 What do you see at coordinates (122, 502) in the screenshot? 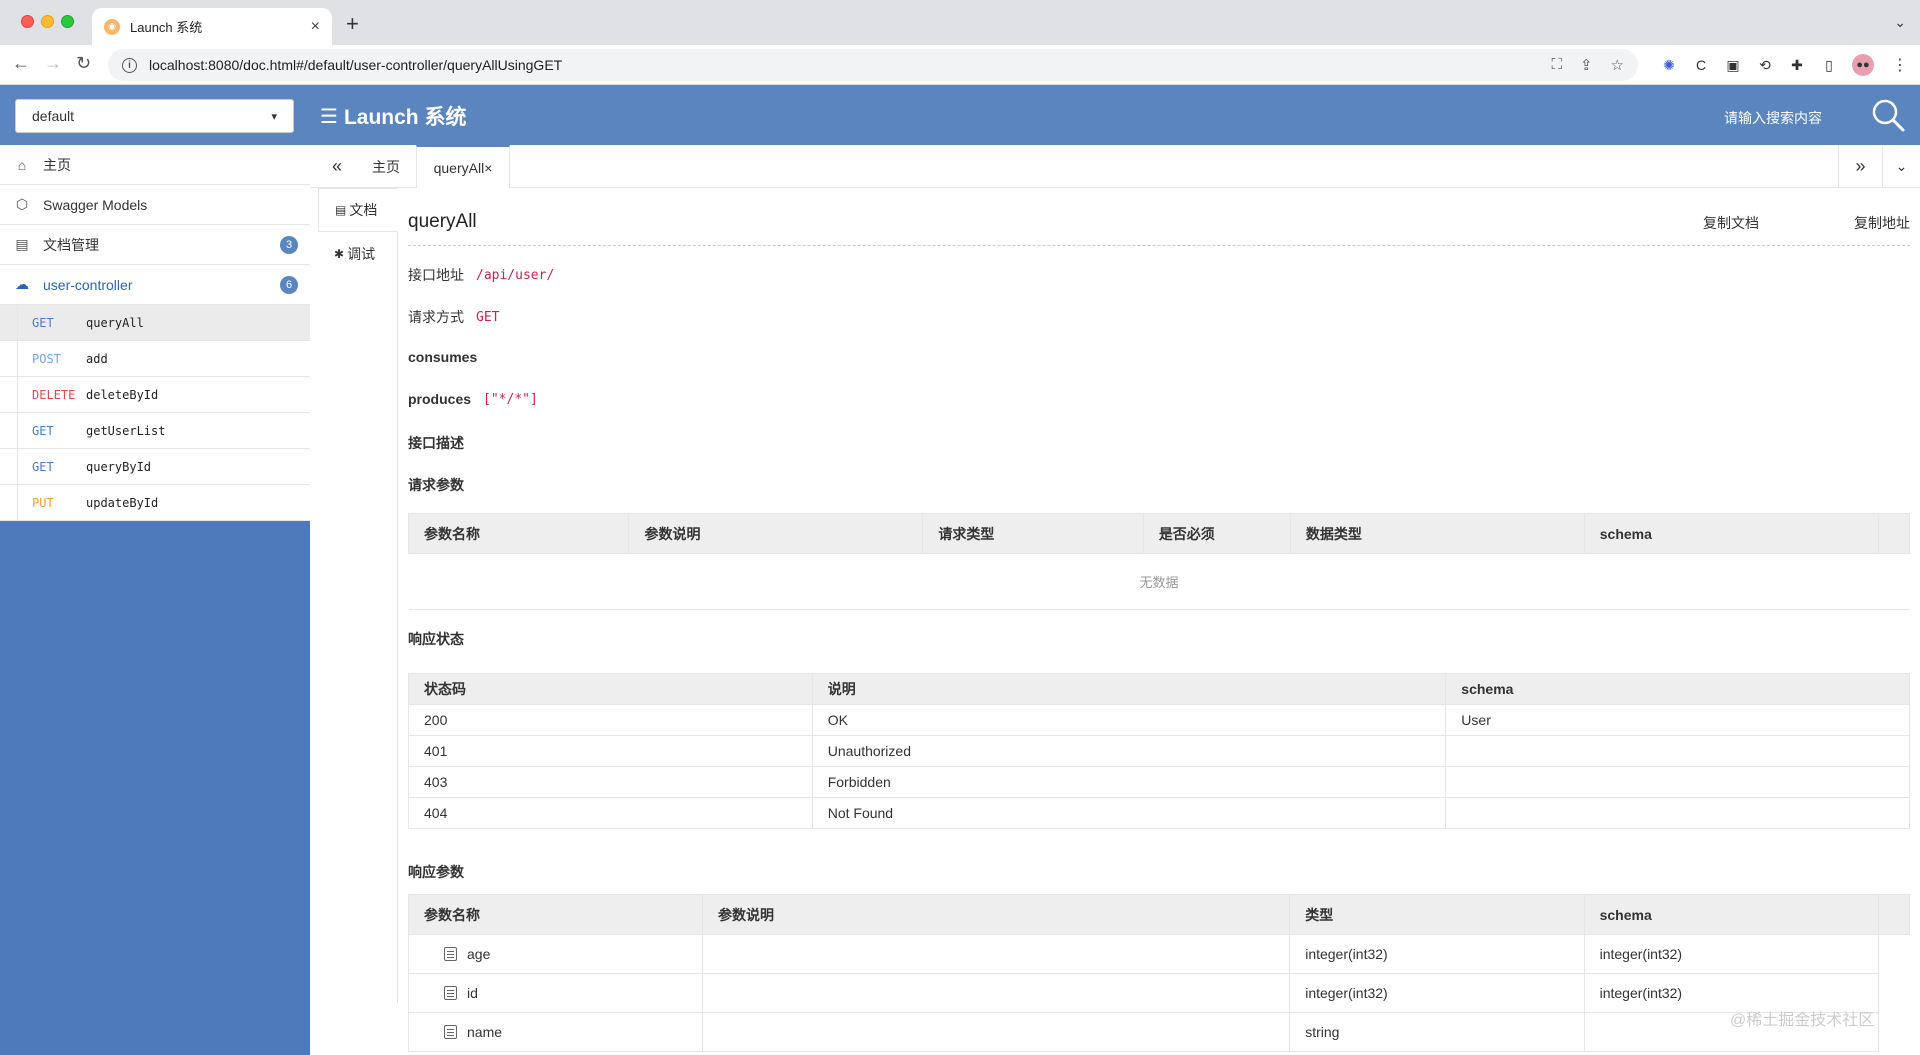
I see `api-name: updateById` at bounding box center [122, 502].